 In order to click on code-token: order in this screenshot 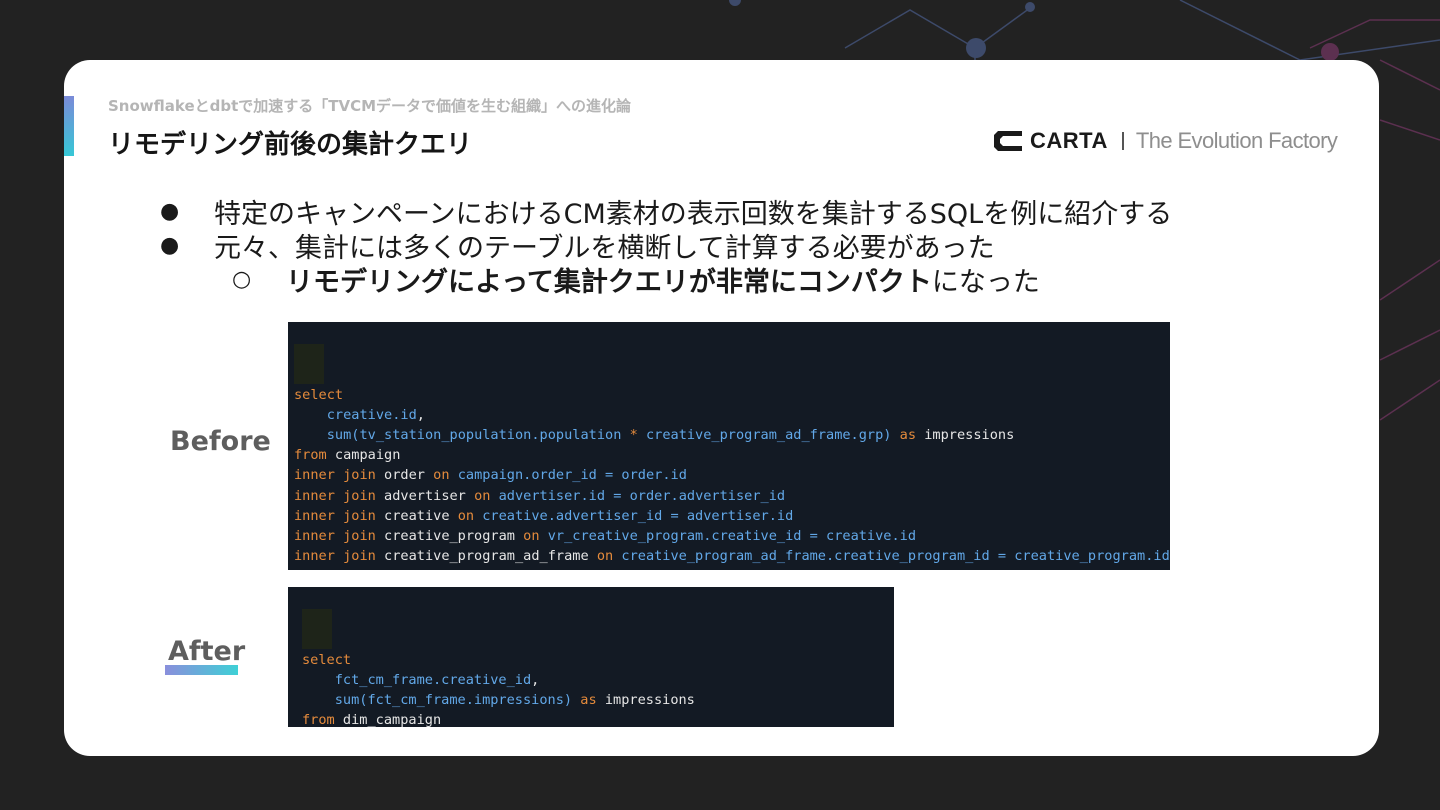, I will do `click(404, 475)`.